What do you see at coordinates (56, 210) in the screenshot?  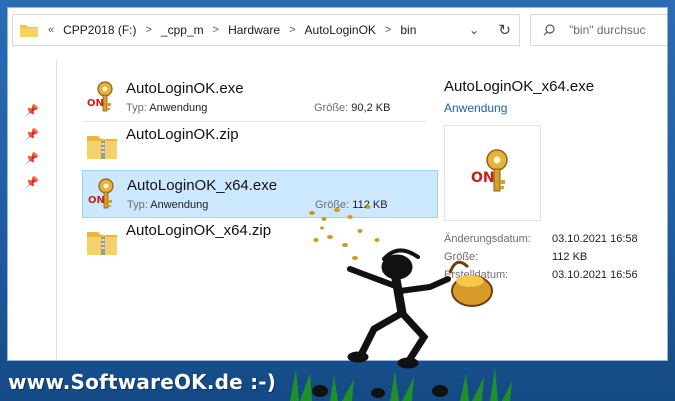 I see `nav-pane-divider` at bounding box center [56, 210].